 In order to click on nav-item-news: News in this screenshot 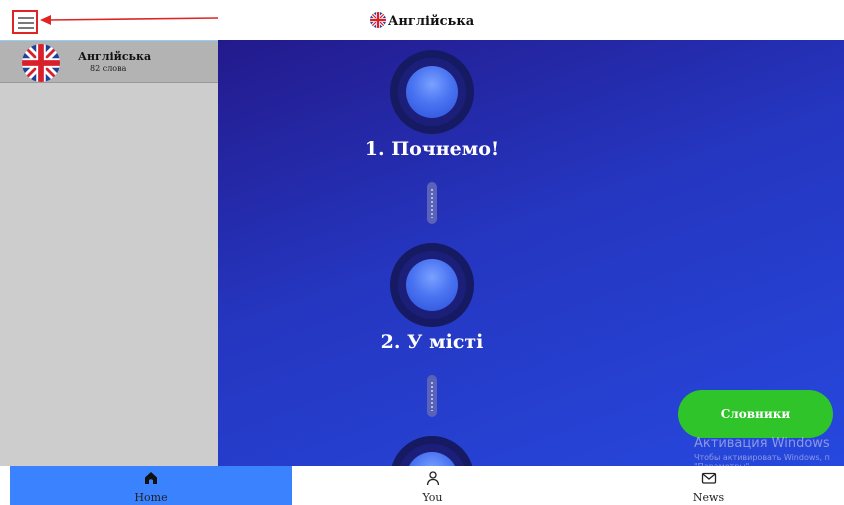, I will do `click(708, 485)`.